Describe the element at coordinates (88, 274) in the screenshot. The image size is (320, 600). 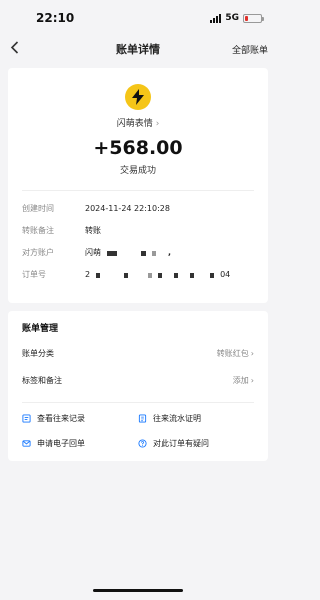
I see `order-prefix: 2` at that location.